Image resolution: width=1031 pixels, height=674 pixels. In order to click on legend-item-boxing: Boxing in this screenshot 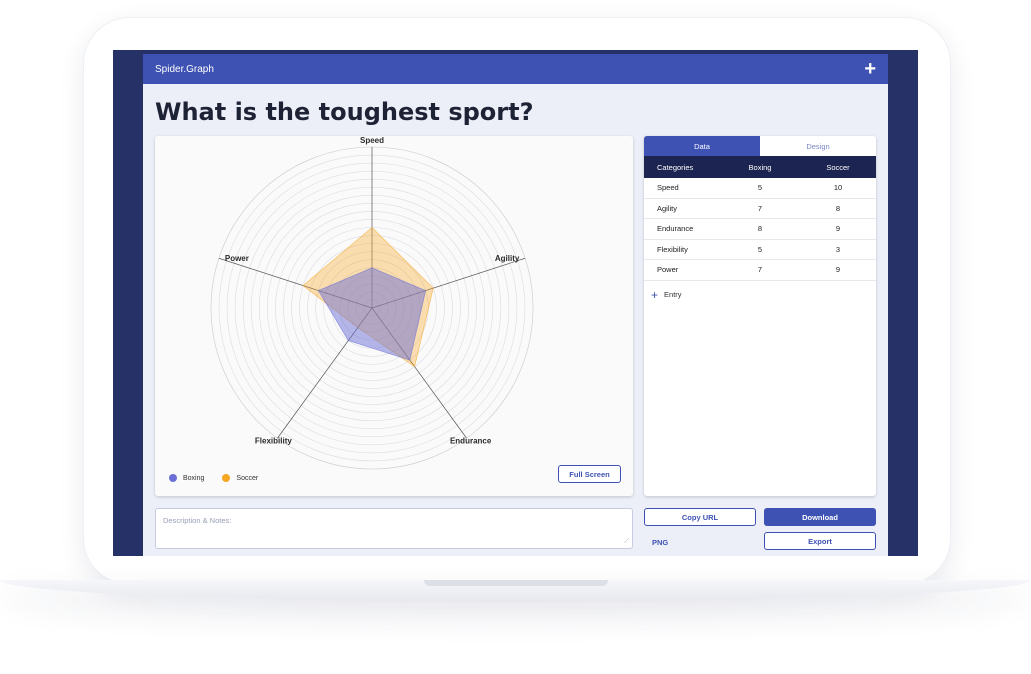, I will do `click(186, 478)`.